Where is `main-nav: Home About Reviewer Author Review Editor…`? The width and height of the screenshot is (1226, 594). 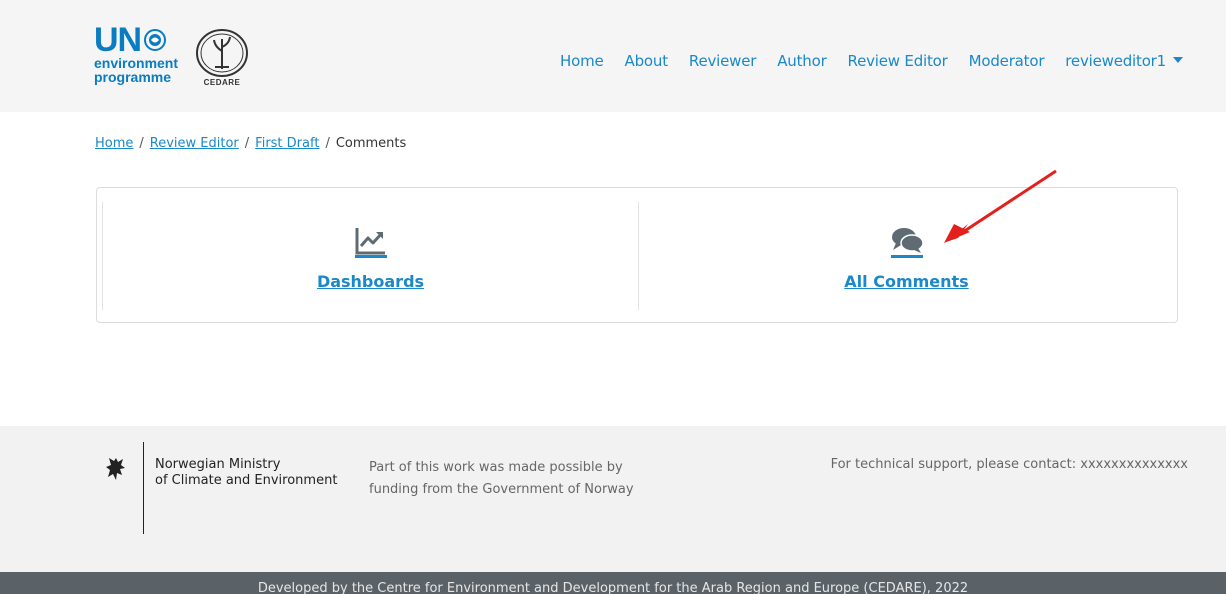 main-nav: Home About Reviewer Author Review Editor… is located at coordinates (871, 61).